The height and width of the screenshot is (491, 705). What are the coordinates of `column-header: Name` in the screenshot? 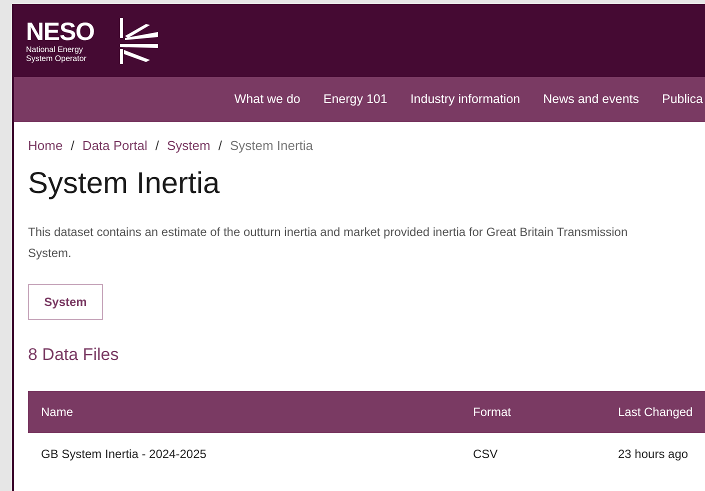 It's located at (244, 412).